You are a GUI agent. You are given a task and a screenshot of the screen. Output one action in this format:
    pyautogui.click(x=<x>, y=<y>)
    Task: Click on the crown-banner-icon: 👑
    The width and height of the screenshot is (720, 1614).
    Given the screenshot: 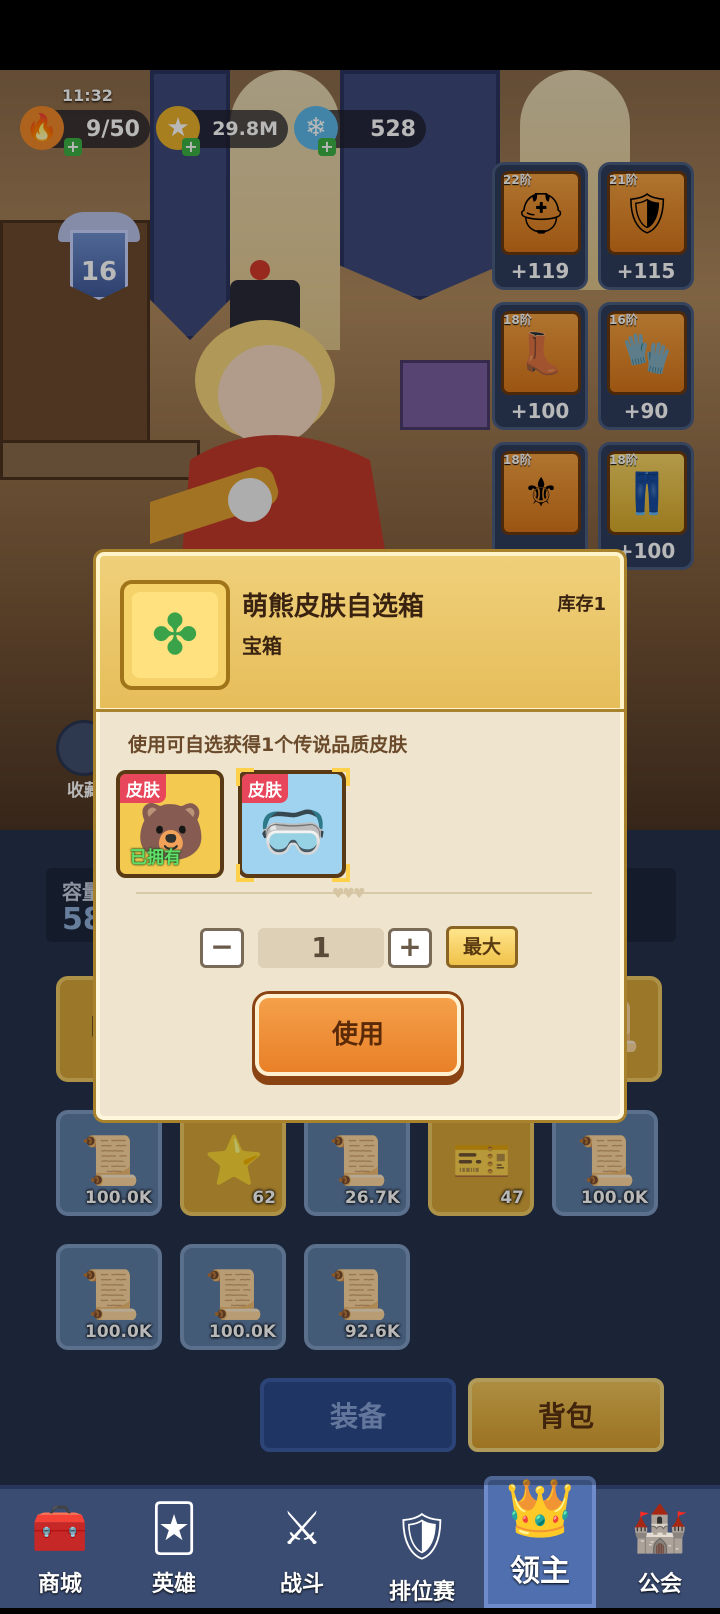 What is the action you would take?
    pyautogui.click(x=540, y=1508)
    